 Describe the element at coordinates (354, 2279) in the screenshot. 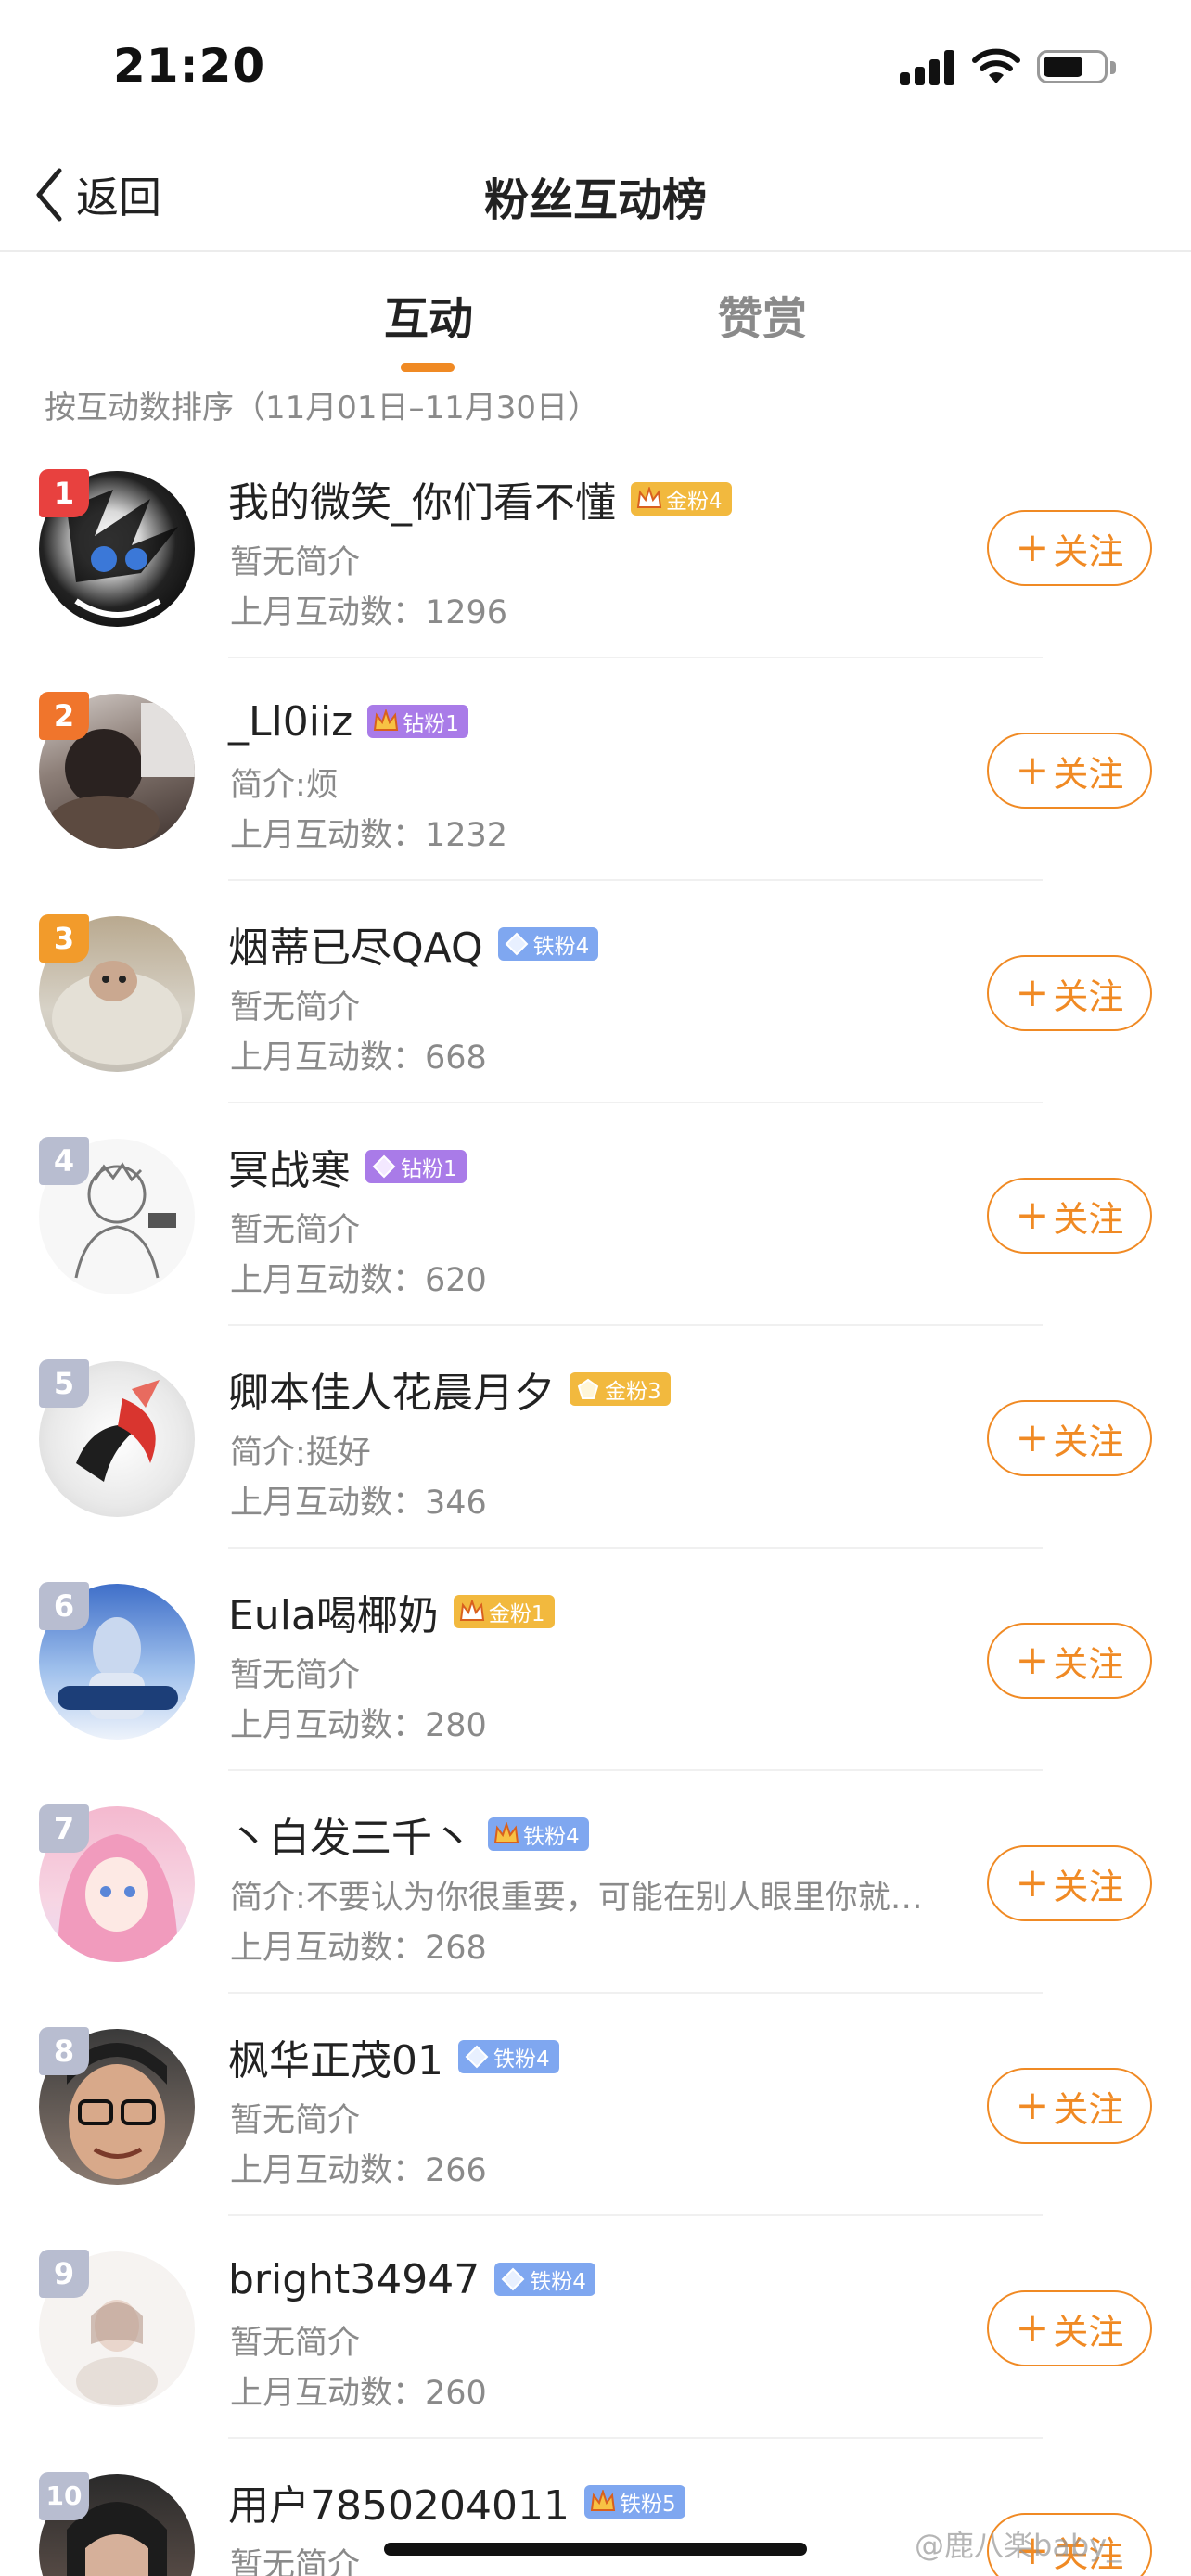

I see `fan-name: bright34947` at that location.